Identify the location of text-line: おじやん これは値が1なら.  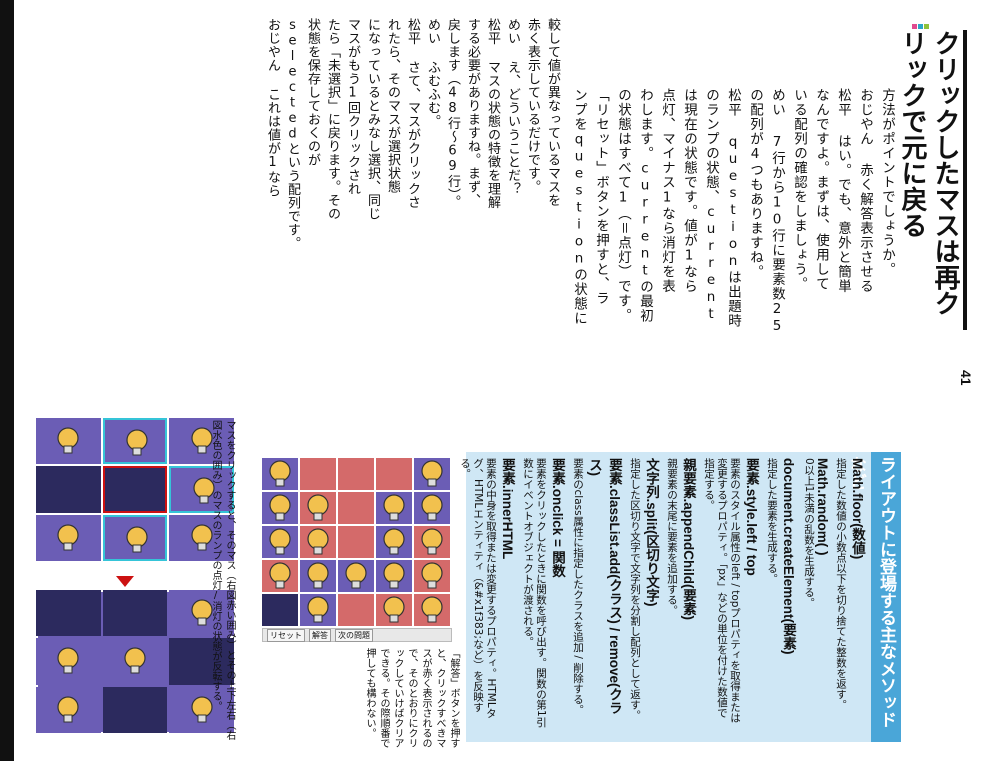
(272, 108).